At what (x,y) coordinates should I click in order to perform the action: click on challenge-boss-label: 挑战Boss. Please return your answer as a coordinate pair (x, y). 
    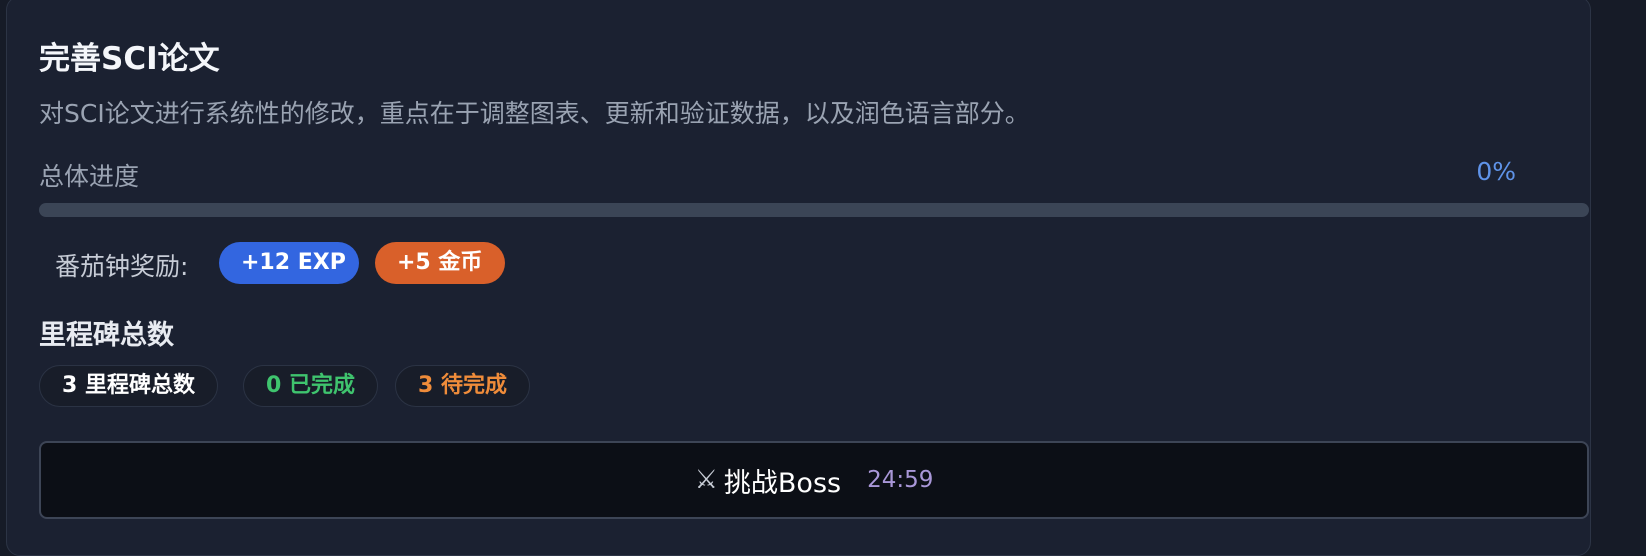
    Looking at the image, I should click on (782, 483).